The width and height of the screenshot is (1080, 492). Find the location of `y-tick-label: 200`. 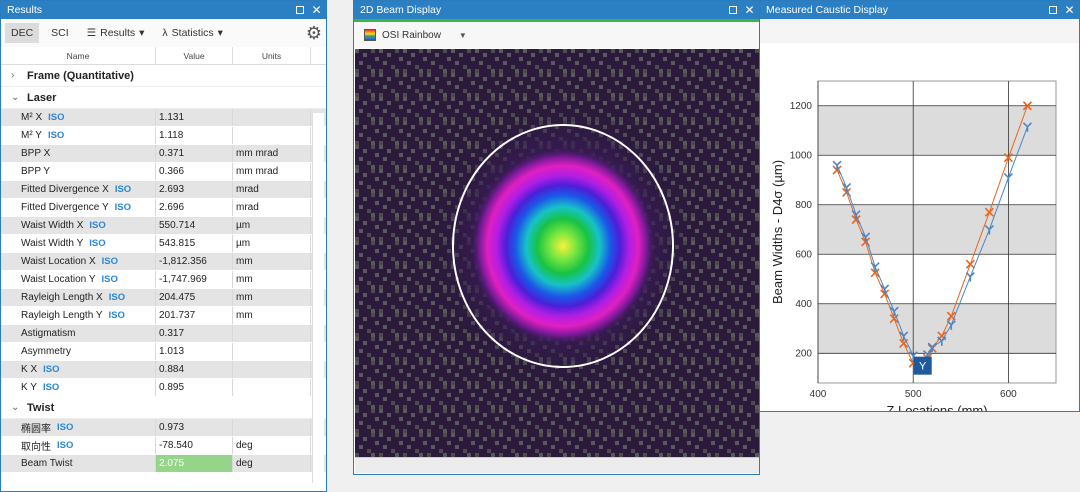

y-tick-label: 200 is located at coordinates (803, 353).